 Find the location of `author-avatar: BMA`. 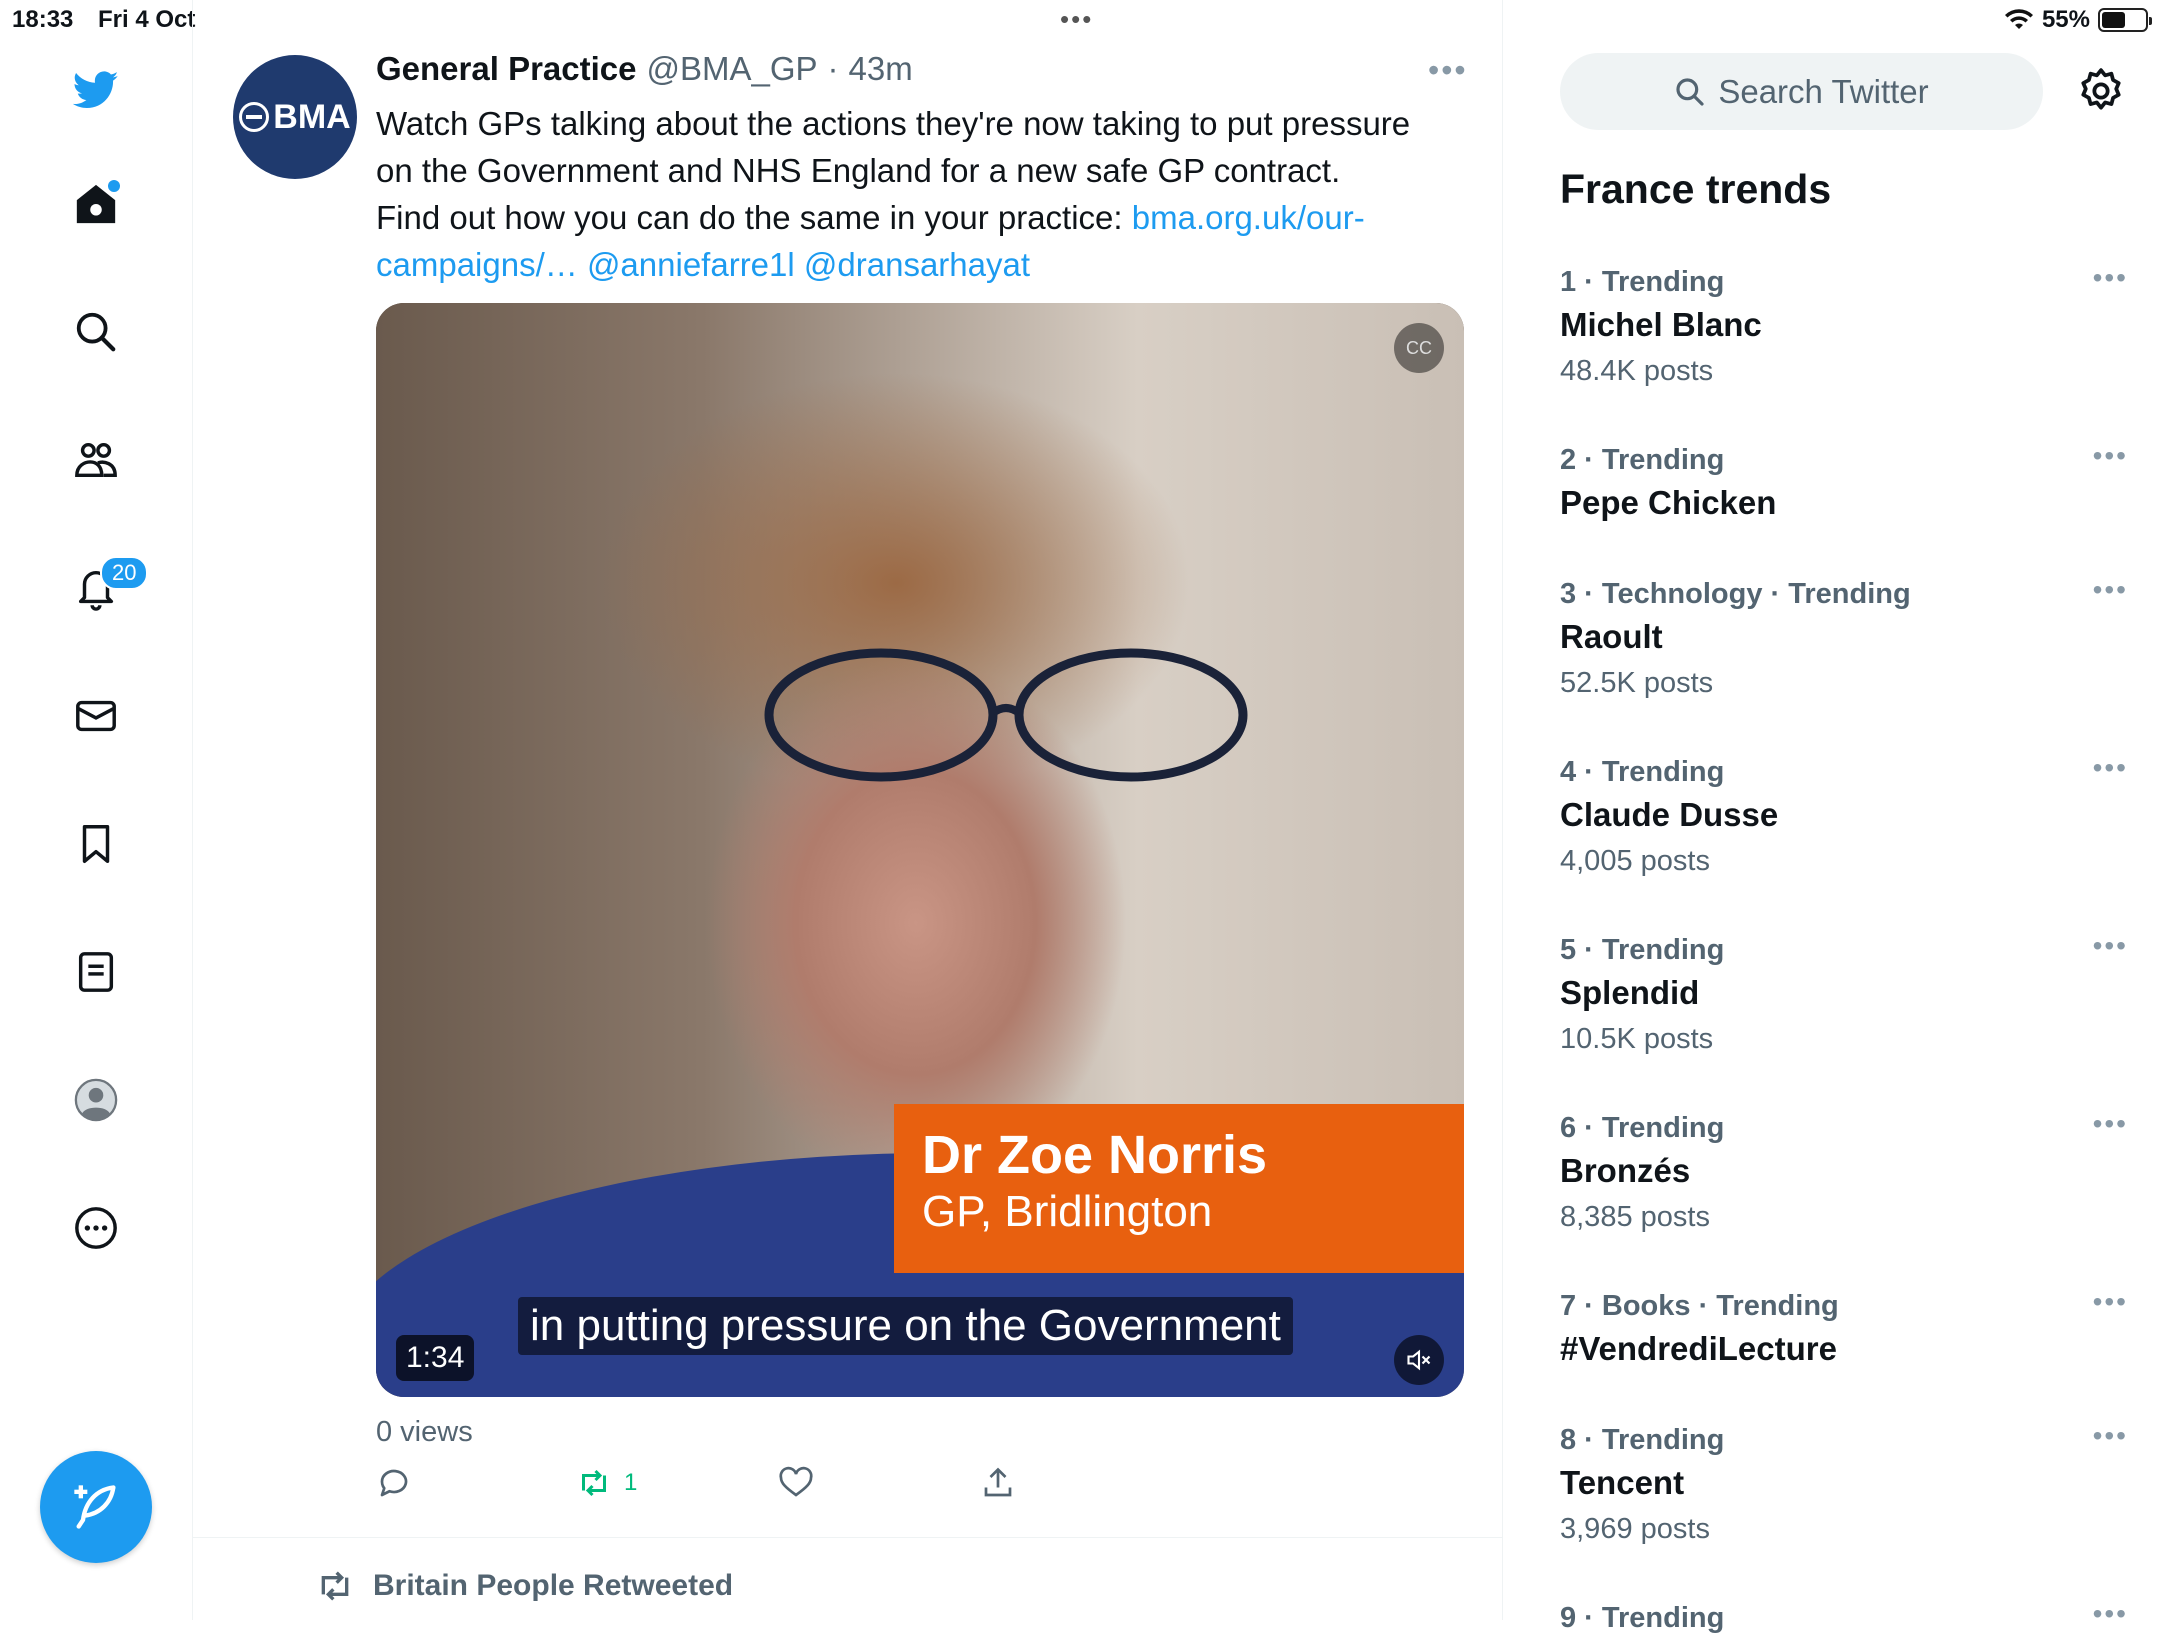

author-avatar: BMA is located at coordinates (295, 117).